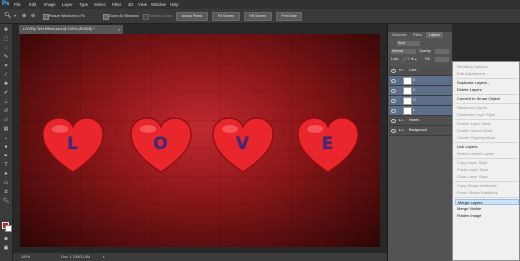  What do you see at coordinates (34, 16) in the screenshot?
I see `zoom-out-icon: ⊖` at bounding box center [34, 16].